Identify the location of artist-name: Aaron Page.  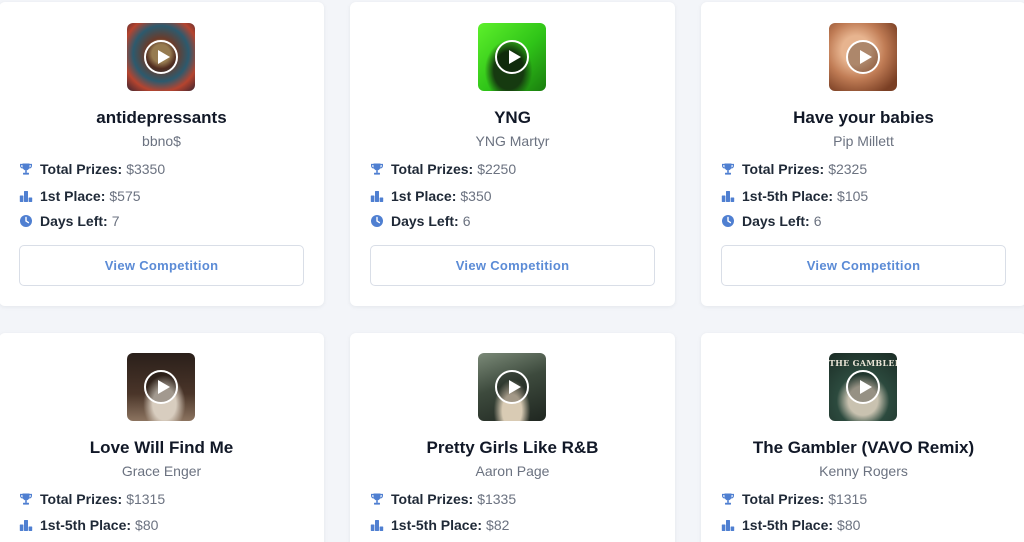
(512, 471).